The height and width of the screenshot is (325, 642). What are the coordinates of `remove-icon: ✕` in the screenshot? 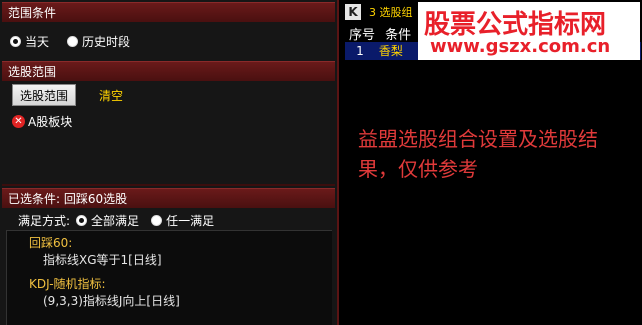 It's located at (18, 121).